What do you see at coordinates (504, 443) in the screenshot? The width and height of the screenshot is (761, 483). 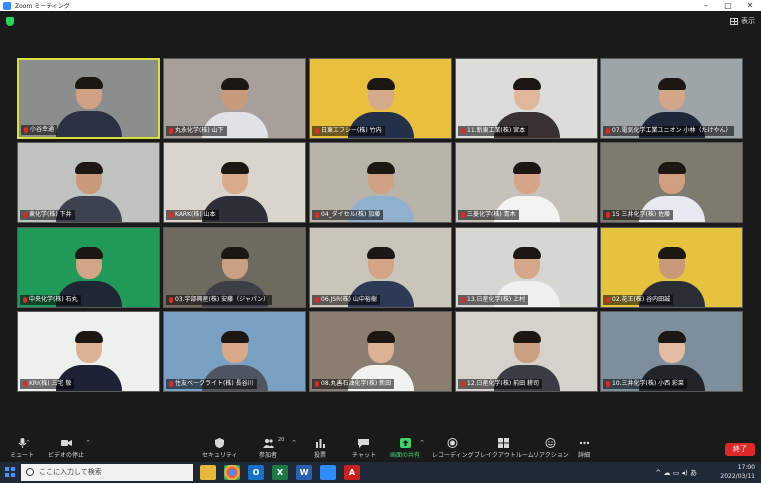 I see `breakout-rooms-icon` at bounding box center [504, 443].